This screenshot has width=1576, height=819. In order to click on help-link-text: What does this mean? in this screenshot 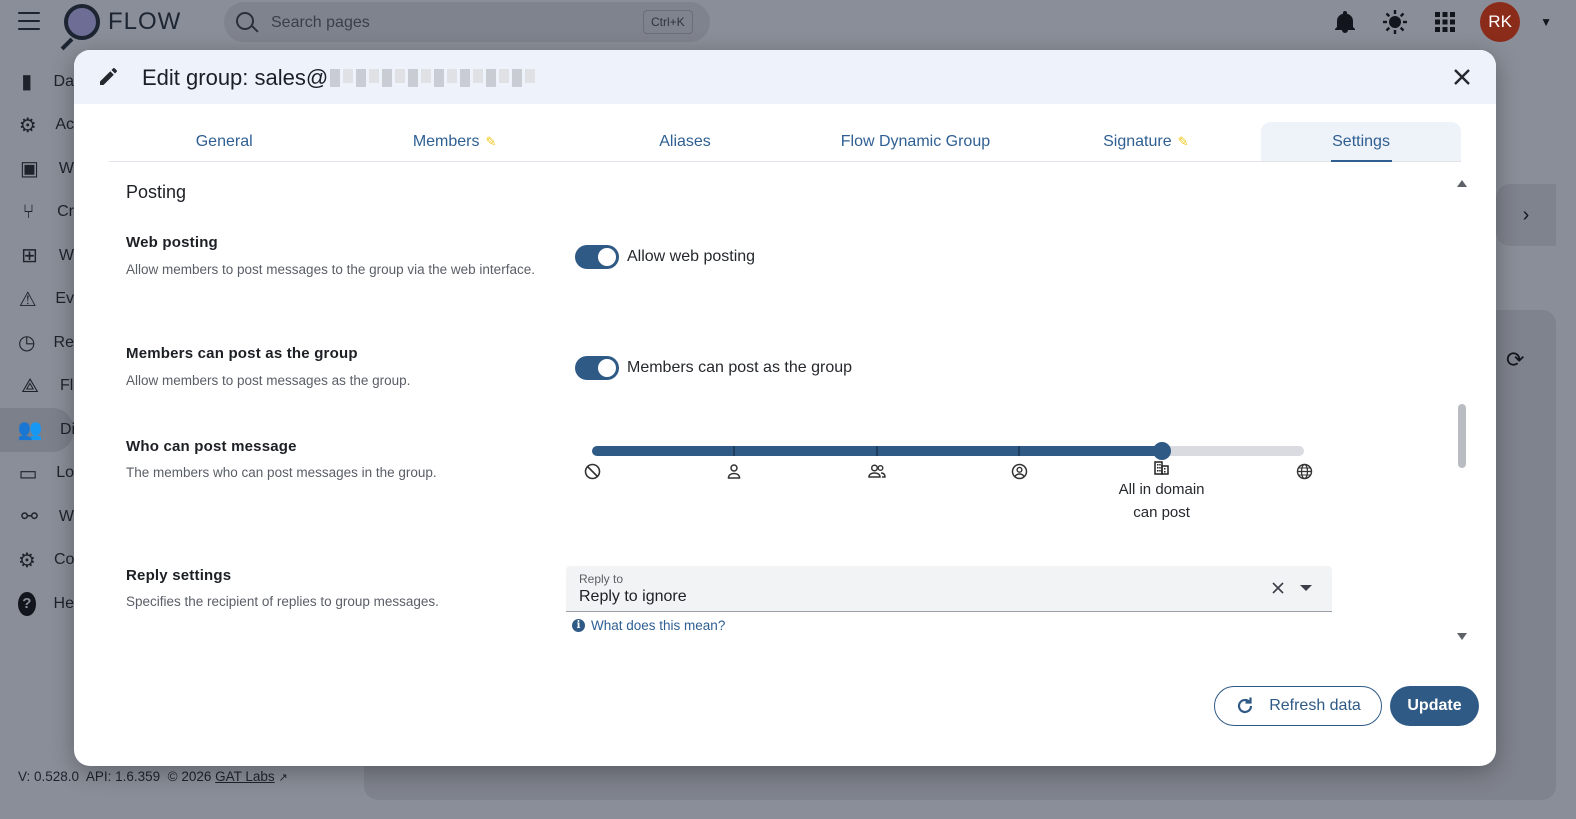, I will do `click(658, 625)`.